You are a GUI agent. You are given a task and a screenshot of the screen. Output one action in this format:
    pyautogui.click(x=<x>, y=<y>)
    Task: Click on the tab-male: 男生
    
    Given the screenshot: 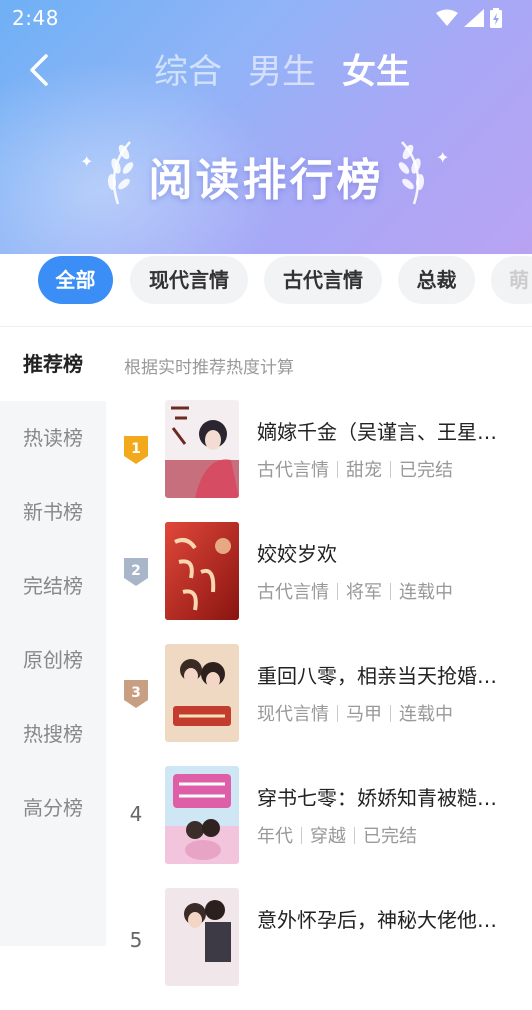 What is the action you would take?
    pyautogui.click(x=282, y=68)
    